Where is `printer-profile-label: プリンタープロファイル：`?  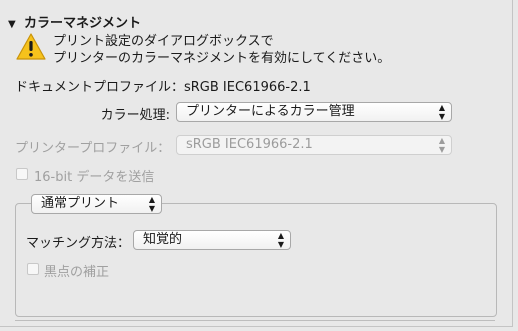 printer-profile-label: プリンタープロファイル： is located at coordinates (93, 148).